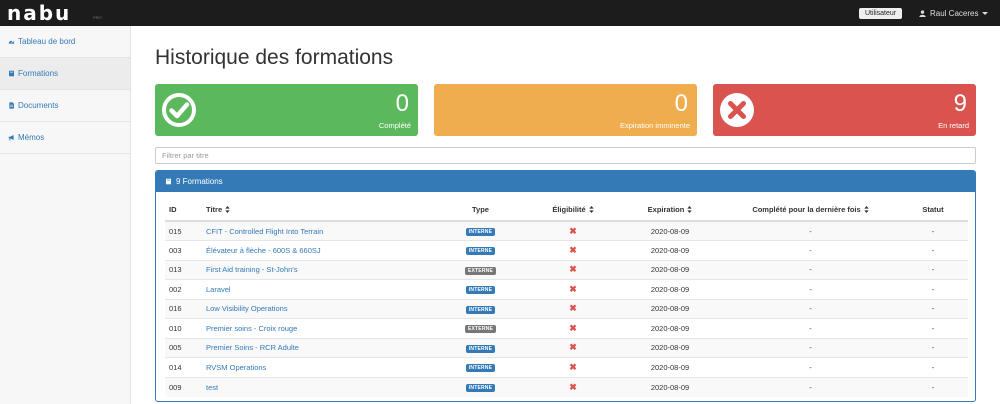 The width and height of the screenshot is (1000, 404). I want to click on col-header-title: Titre, so click(317, 210).